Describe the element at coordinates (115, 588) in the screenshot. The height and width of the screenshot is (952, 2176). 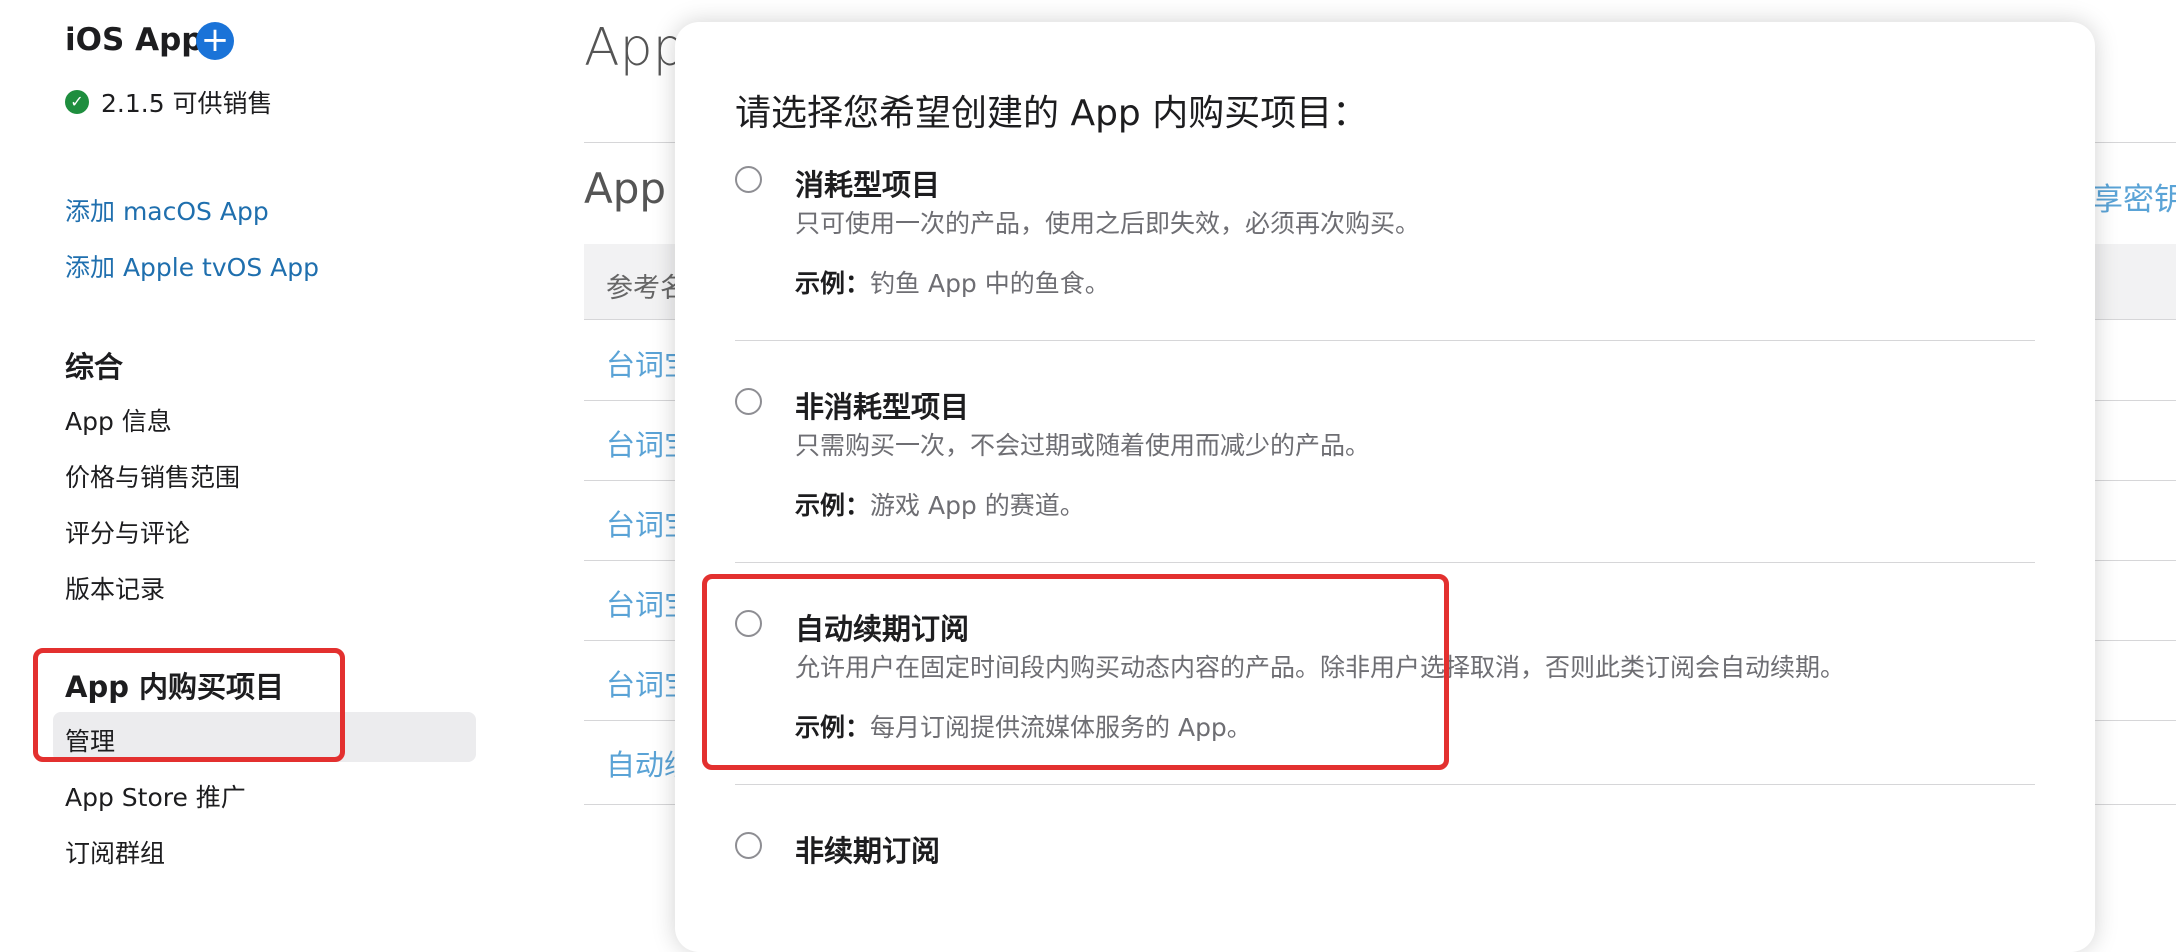
I see `sidebar-item-version-history: 版本记录` at that location.